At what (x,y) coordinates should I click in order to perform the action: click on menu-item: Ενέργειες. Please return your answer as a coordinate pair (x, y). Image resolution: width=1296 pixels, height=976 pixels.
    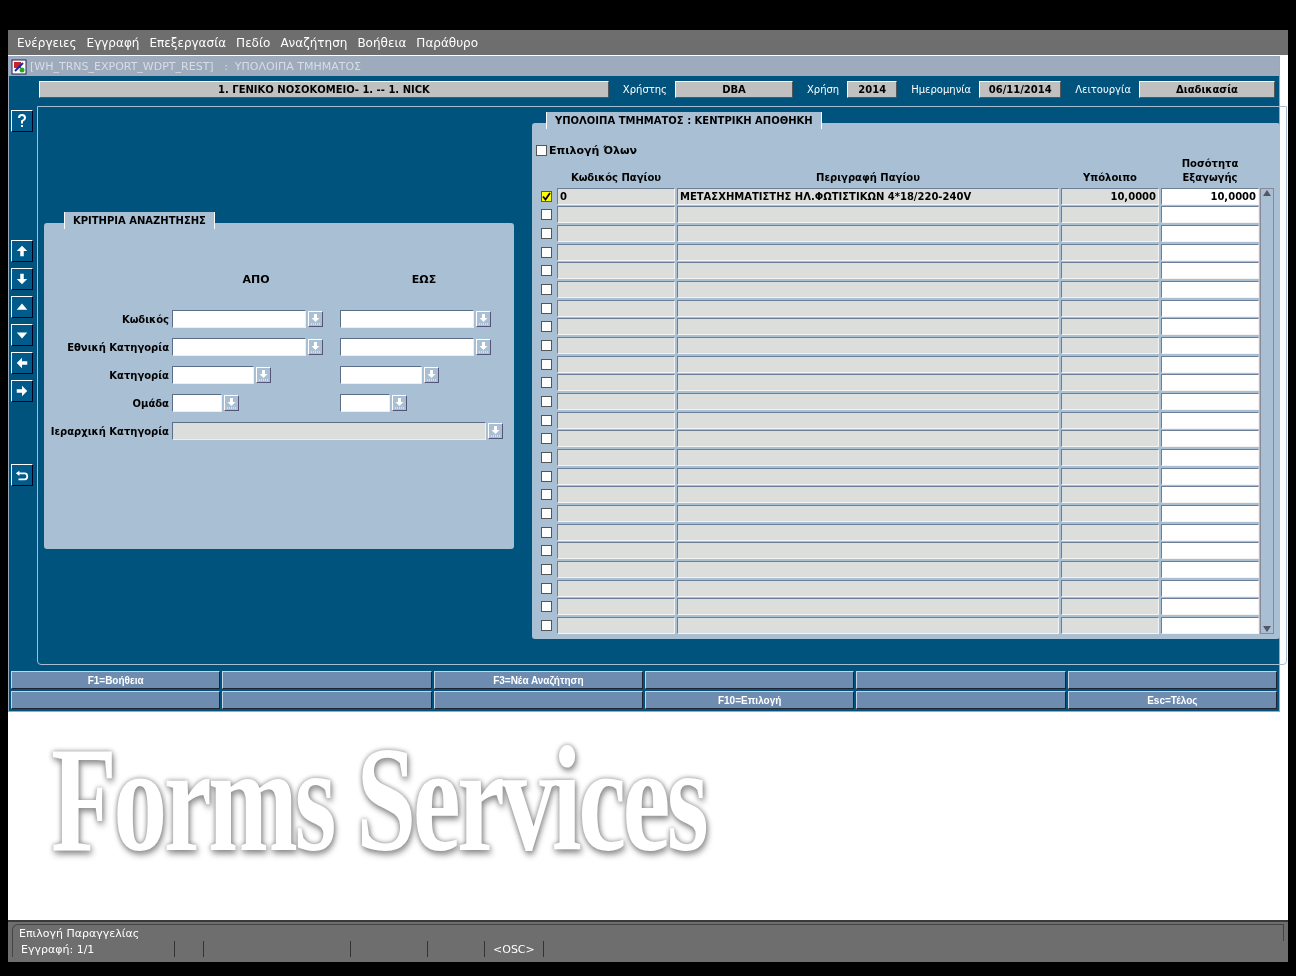
    Looking at the image, I should click on (47, 42).